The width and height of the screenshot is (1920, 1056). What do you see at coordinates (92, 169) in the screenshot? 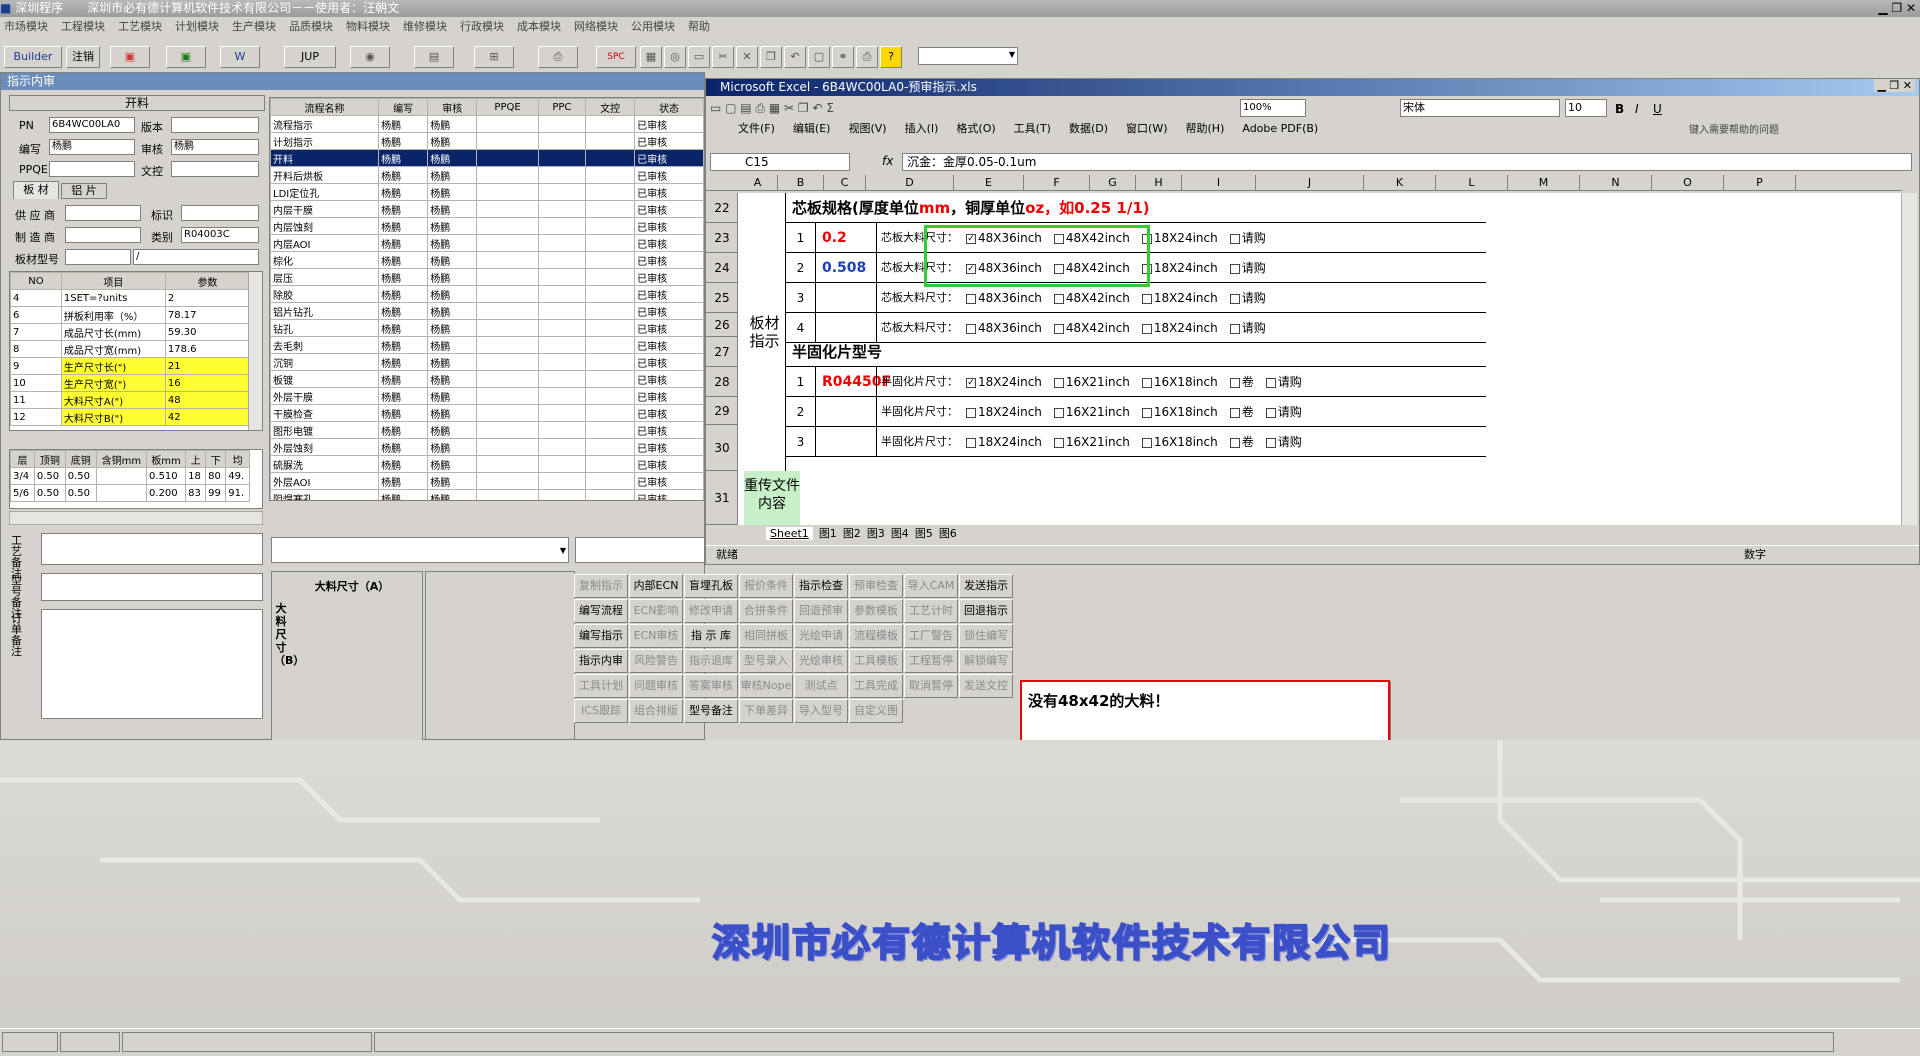
I see `ppqe-field` at bounding box center [92, 169].